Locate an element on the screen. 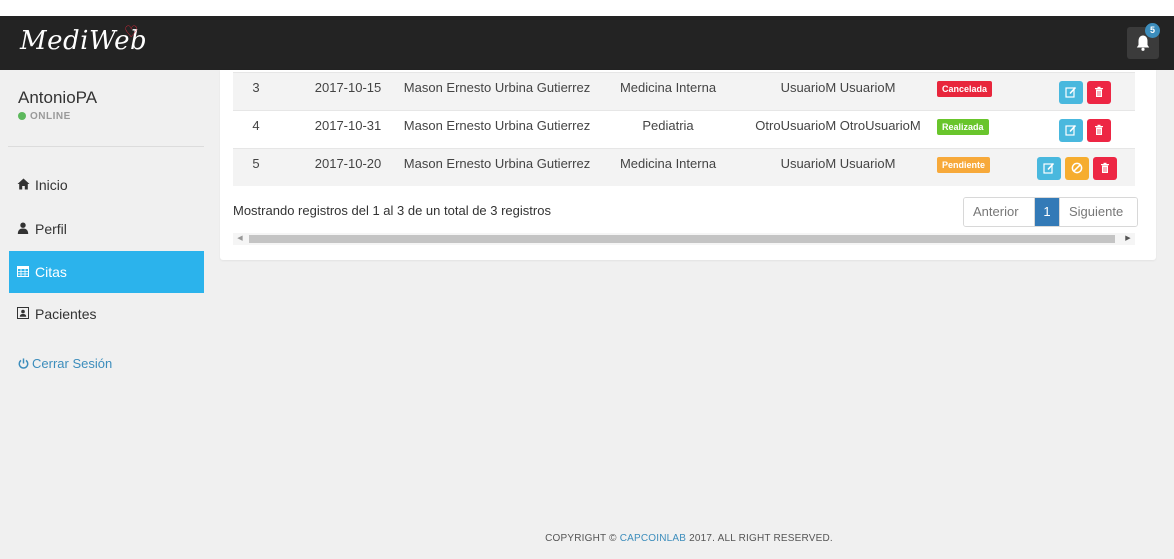  sidebar-item-label: Inicio is located at coordinates (51, 185).